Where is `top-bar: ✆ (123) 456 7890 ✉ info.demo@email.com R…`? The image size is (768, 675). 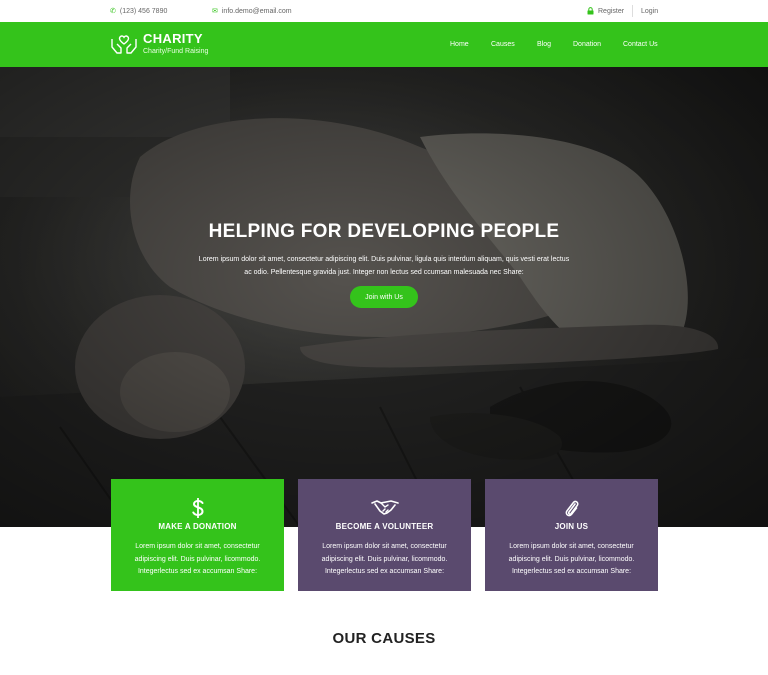 top-bar: ✆ (123) 456 7890 ✉ info.demo@email.com R… is located at coordinates (384, 11).